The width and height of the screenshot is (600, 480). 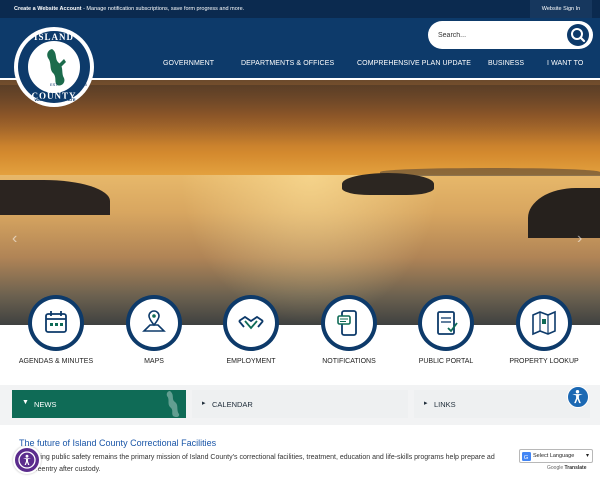 I want to click on document-portal-icon, so click(x=447, y=323).